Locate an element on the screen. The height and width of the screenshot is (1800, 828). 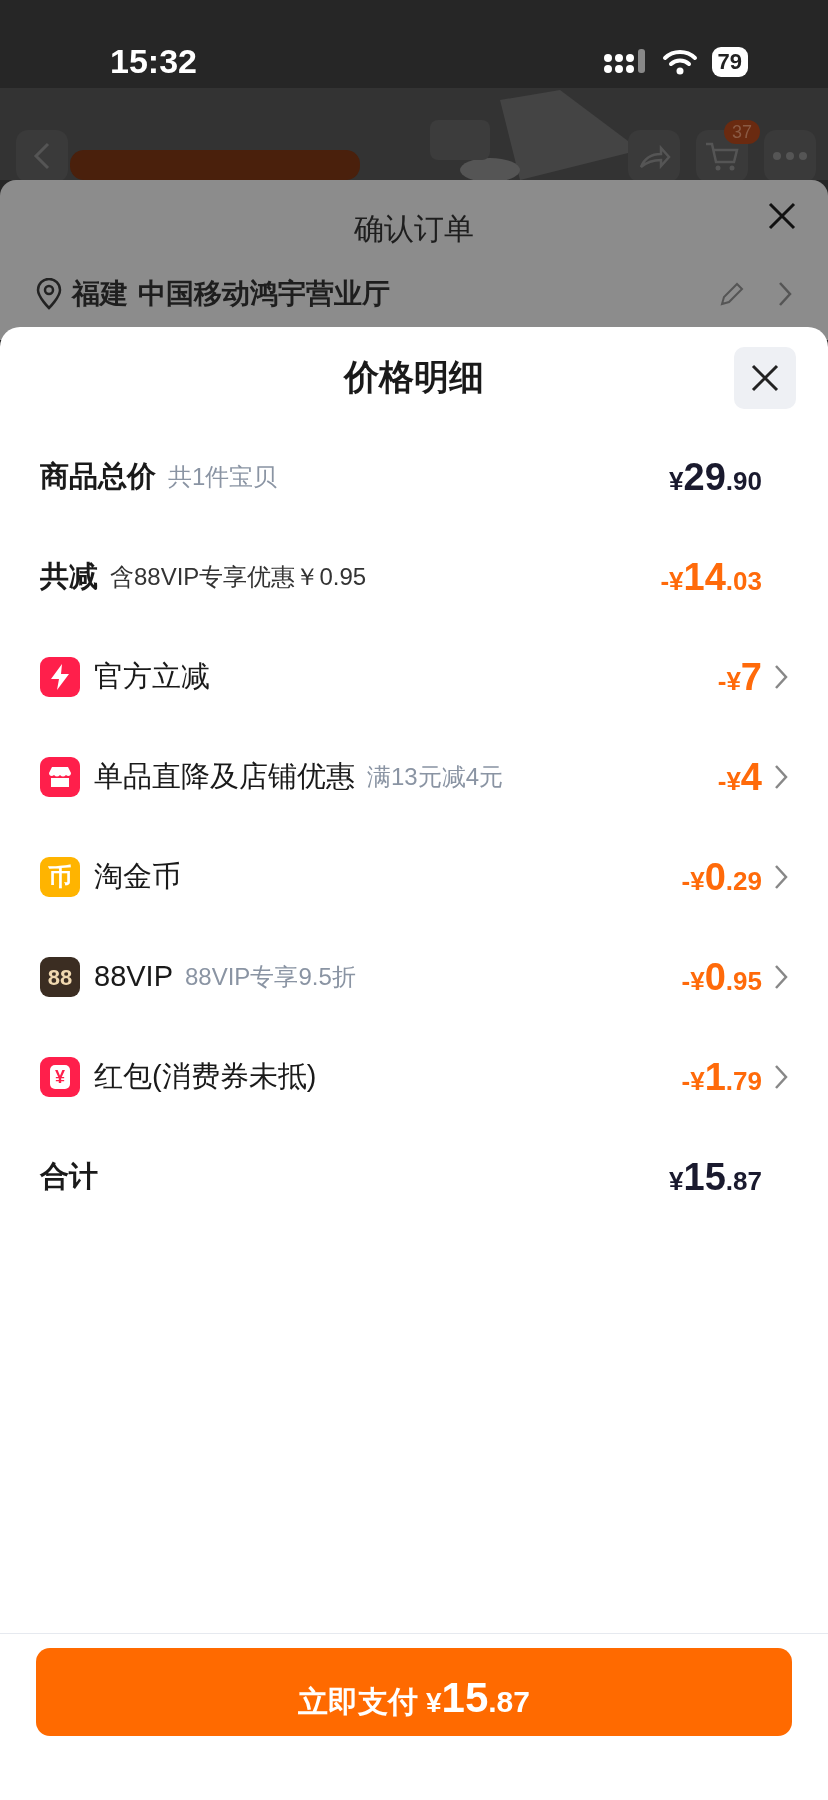
row-note: 含88VIP专享优惠￥0.95 is located at coordinates (238, 577).